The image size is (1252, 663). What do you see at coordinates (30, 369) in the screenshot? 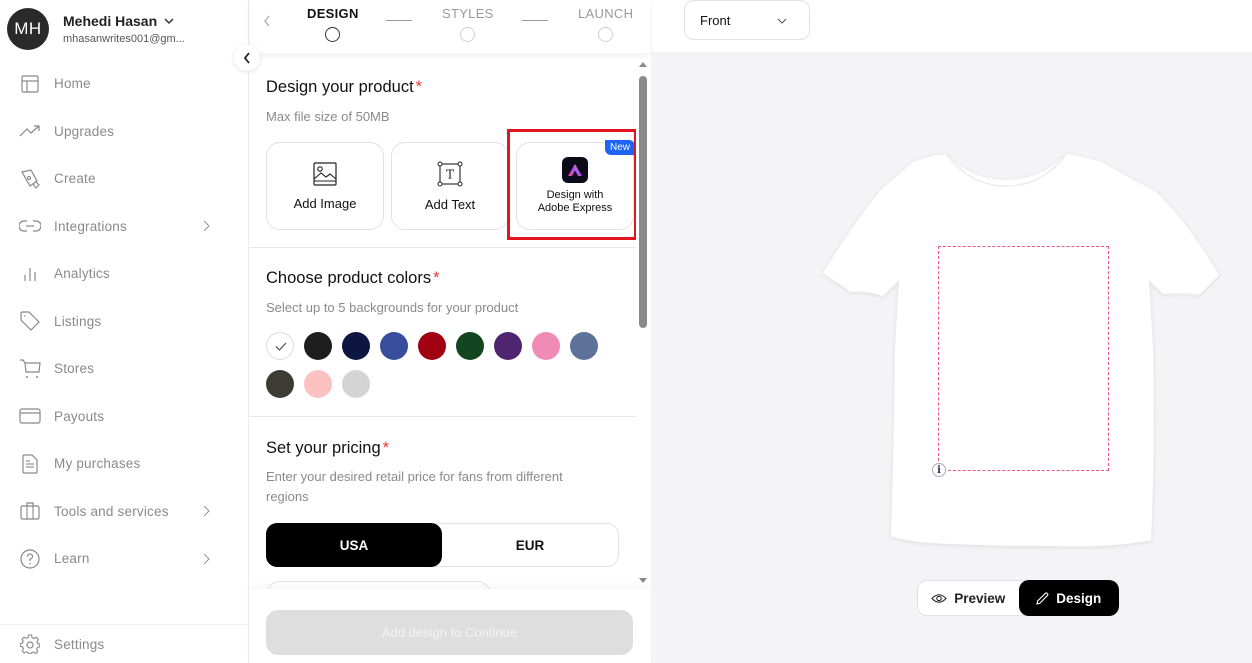
I see `cart-icon` at bounding box center [30, 369].